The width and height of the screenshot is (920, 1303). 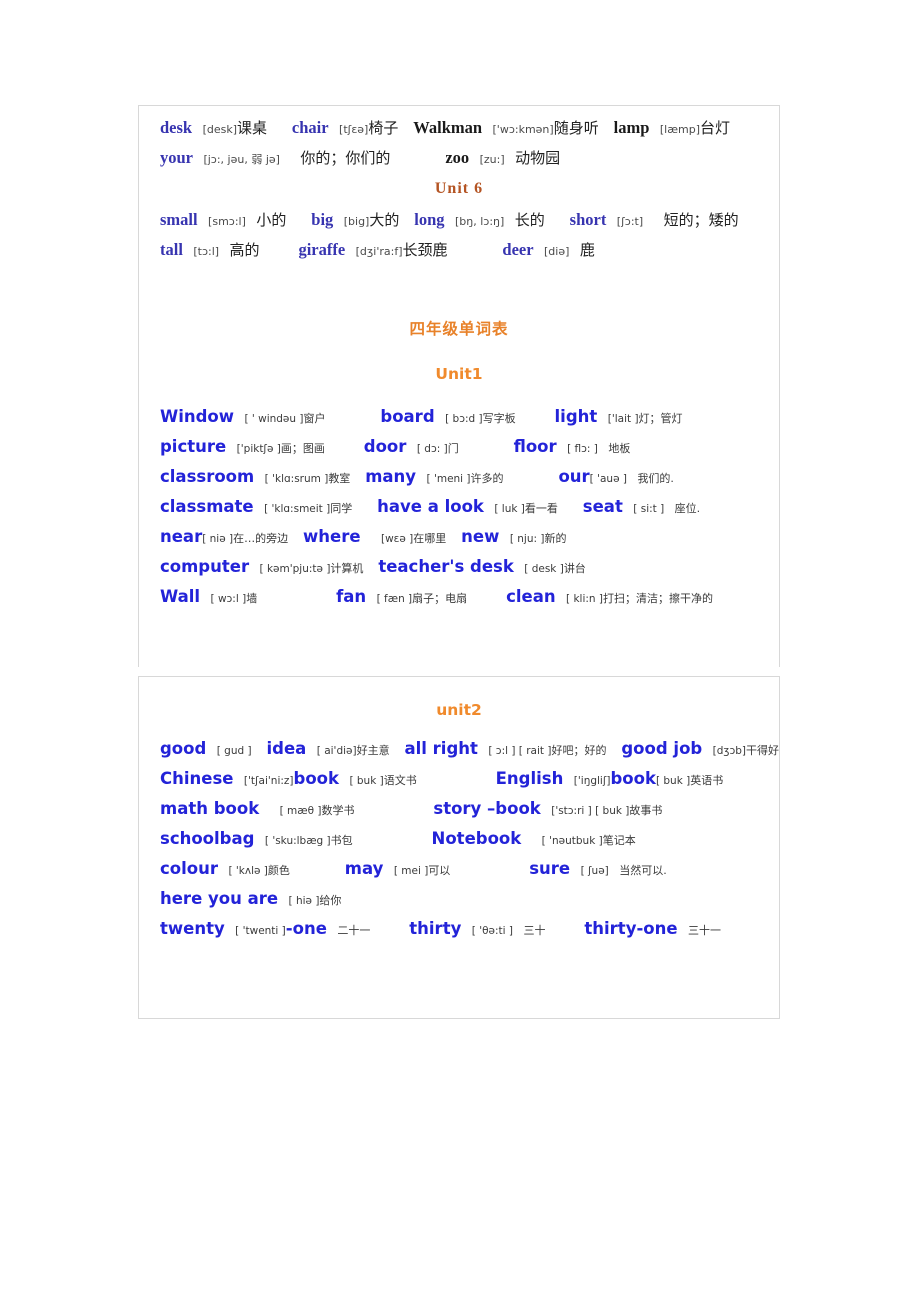 What do you see at coordinates (476, 838) in the screenshot?
I see `word-term: Notebook` at bounding box center [476, 838].